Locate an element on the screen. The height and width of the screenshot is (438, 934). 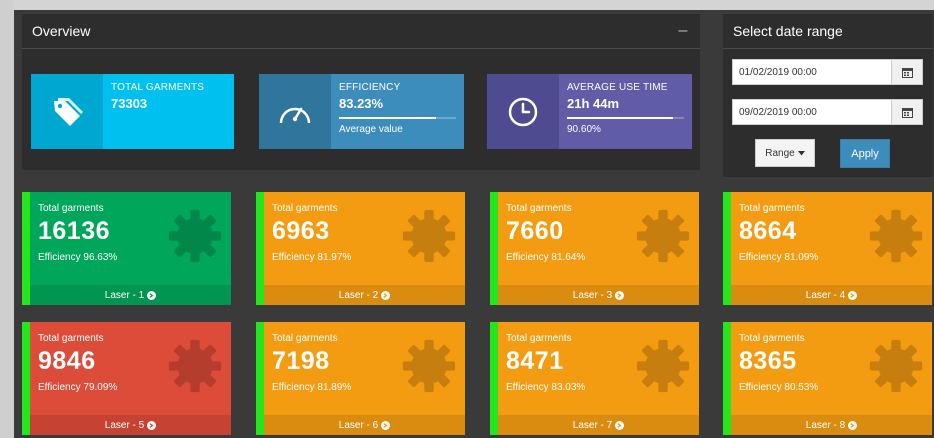
use-time-progress is located at coordinates (625, 118).